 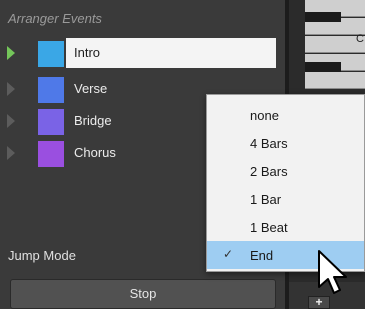 What do you see at coordinates (93, 120) in the screenshot?
I see `event-label: Bridge` at bounding box center [93, 120].